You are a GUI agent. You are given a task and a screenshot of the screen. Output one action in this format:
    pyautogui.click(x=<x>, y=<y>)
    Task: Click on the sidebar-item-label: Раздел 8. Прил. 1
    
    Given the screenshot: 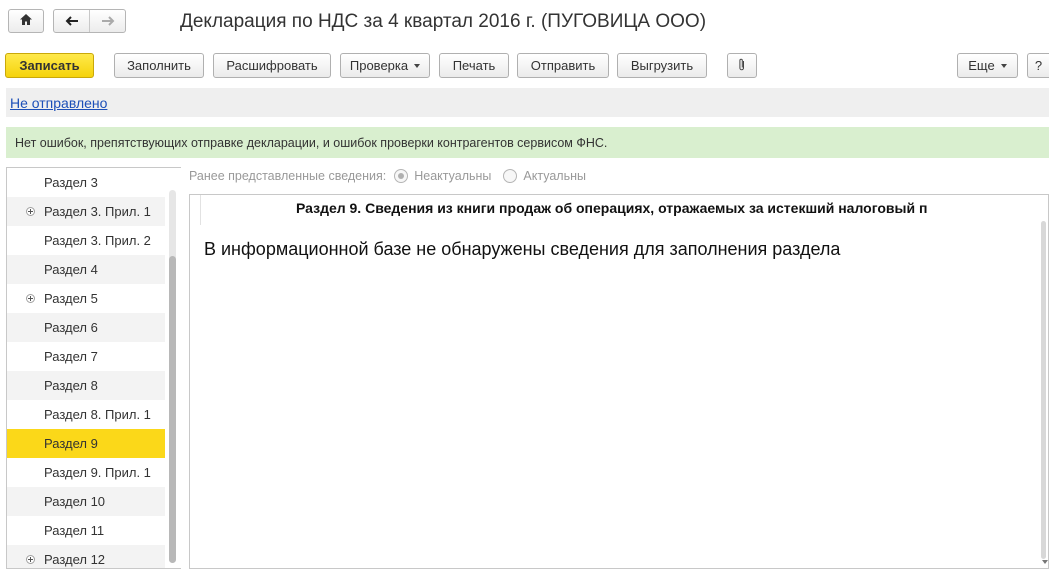 What is the action you would take?
    pyautogui.click(x=97, y=414)
    